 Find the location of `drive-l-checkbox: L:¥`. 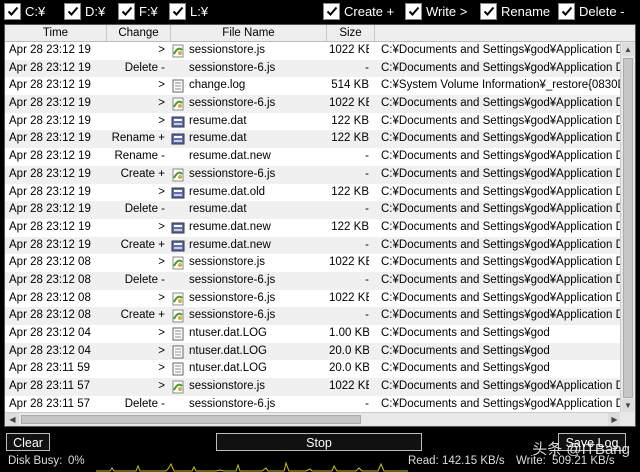

drive-l-checkbox: L:¥ is located at coordinates (188, 11).